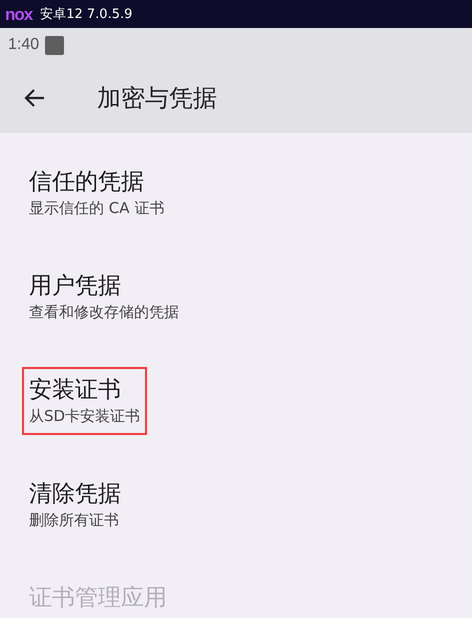  Describe the element at coordinates (86, 14) in the screenshot. I see `window-title: 安卓12 7.0.5.9` at that location.